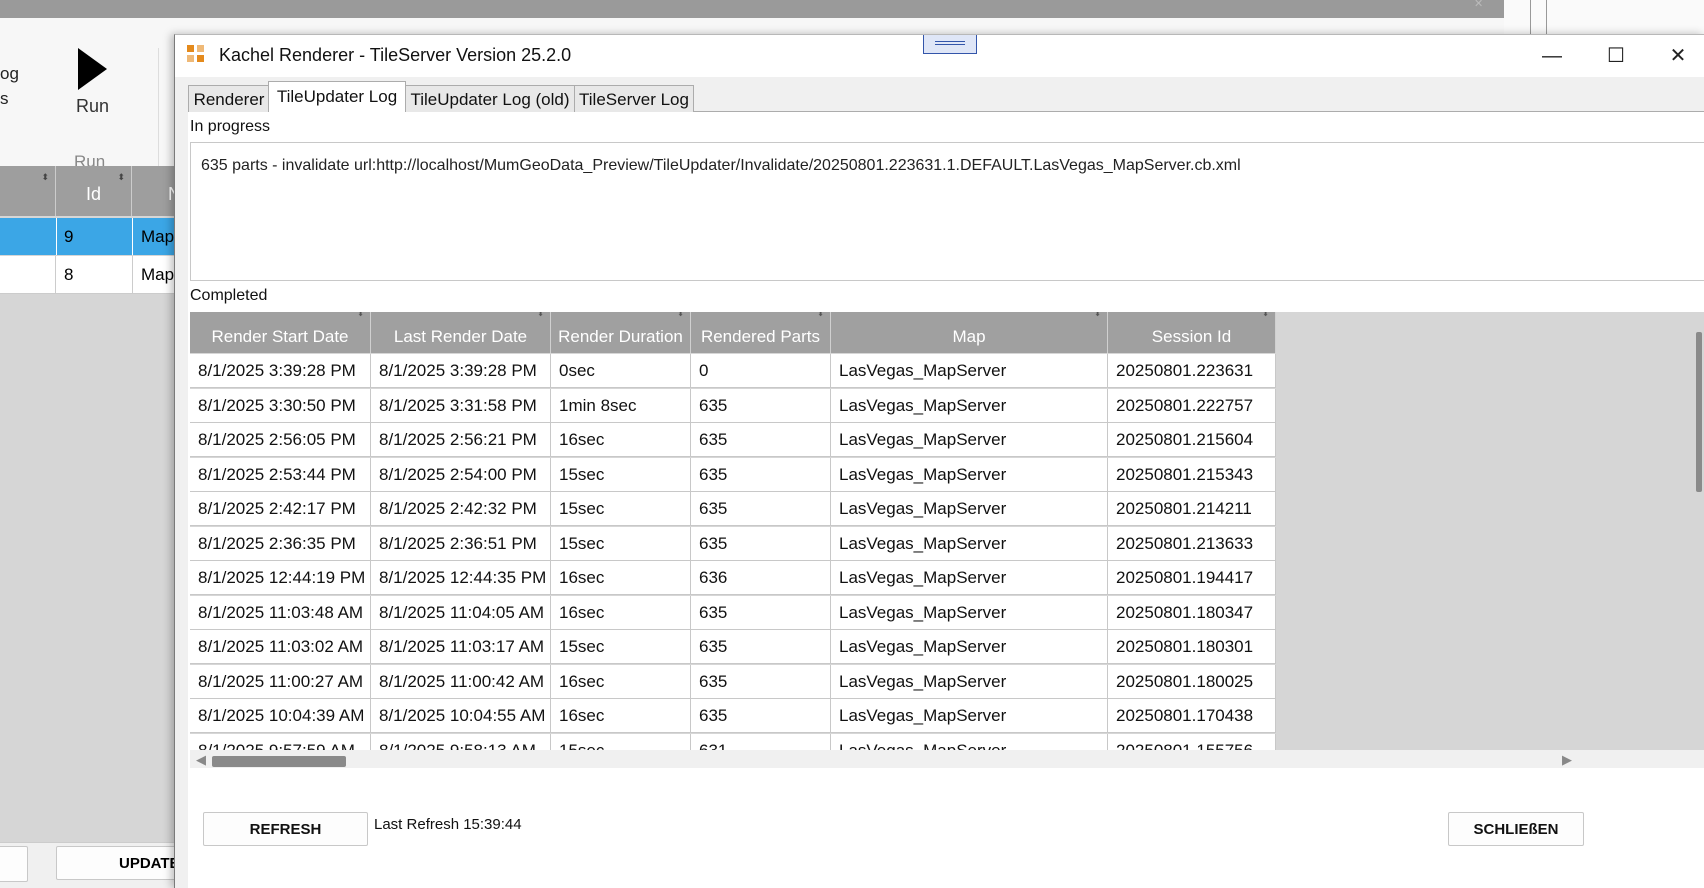 The image size is (1704, 888). What do you see at coordinates (28, 191) in the screenshot?
I see `column-header: ⬍` at bounding box center [28, 191].